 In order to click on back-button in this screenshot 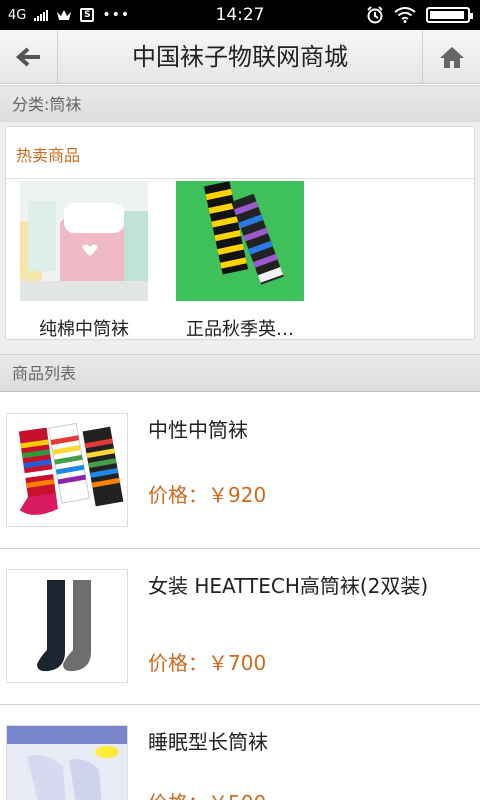, I will do `click(29, 57)`.